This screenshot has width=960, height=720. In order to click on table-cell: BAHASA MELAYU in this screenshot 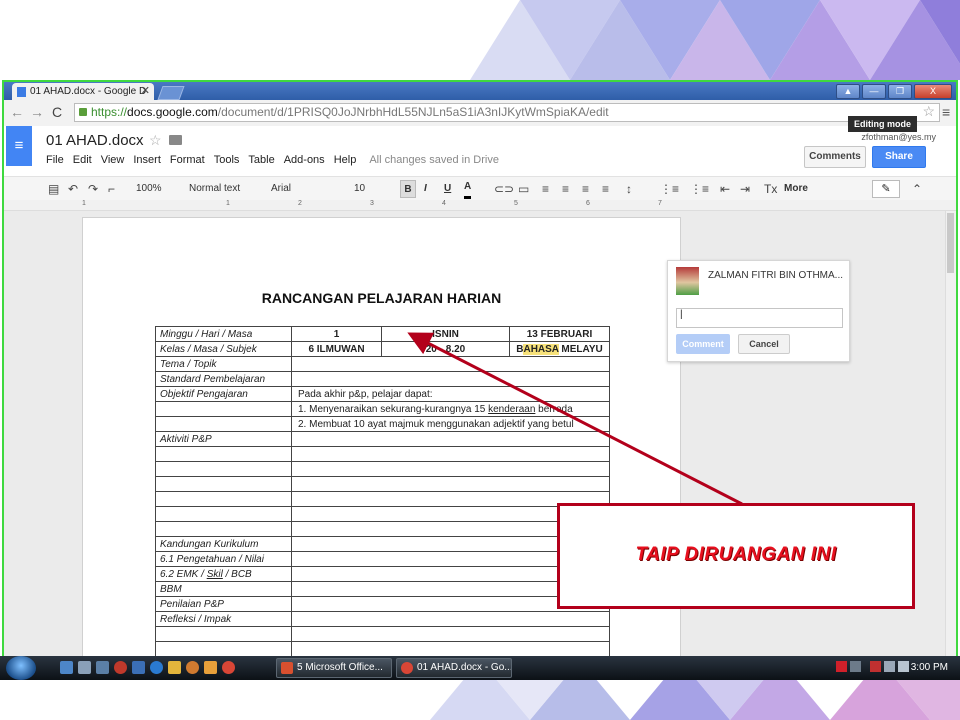, I will do `click(559, 349)`.